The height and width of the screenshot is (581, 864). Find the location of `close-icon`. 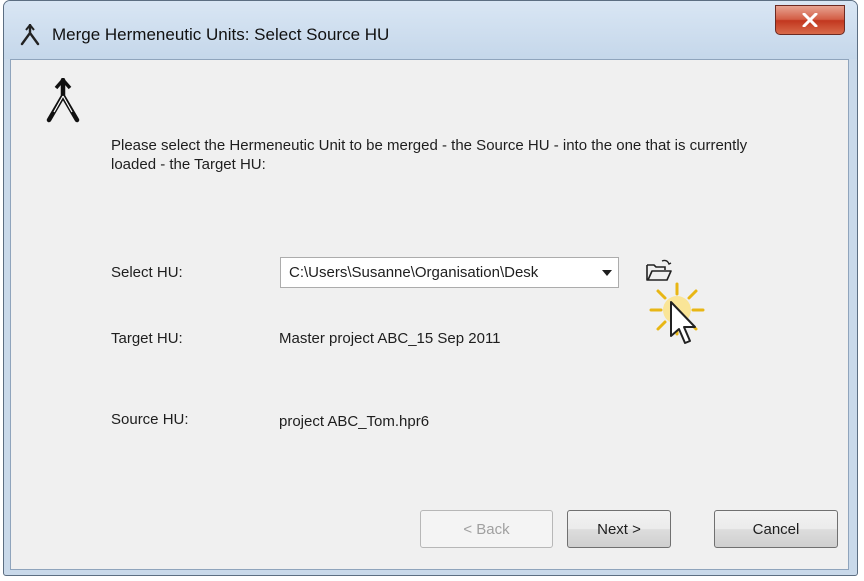

close-icon is located at coordinates (810, 20).